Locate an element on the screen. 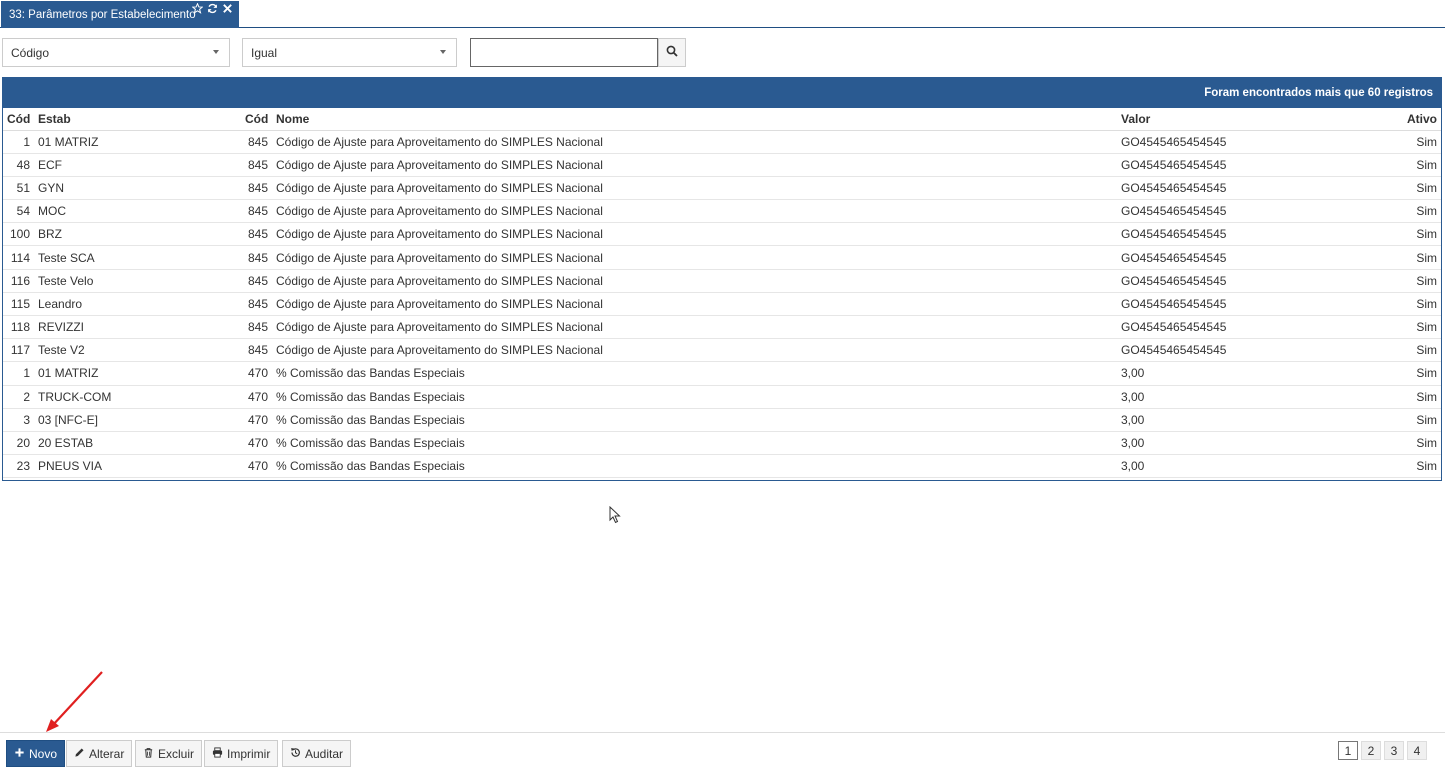  page-3: 3 is located at coordinates (1394, 750).